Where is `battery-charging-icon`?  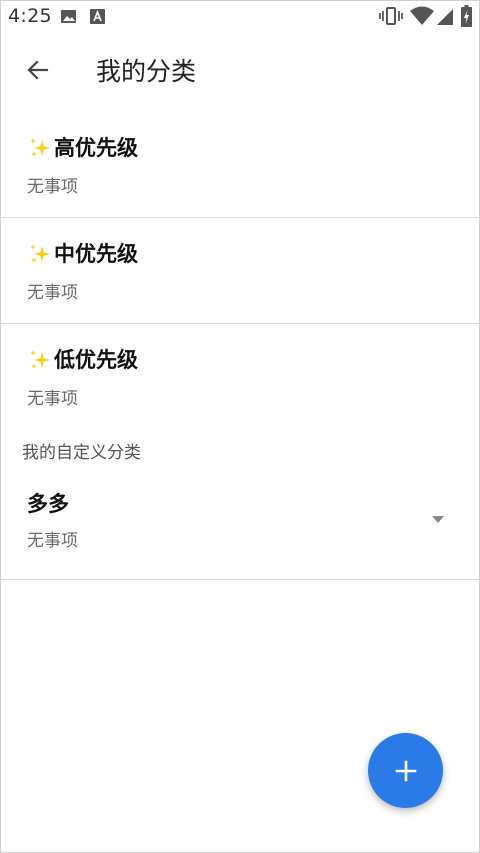 battery-charging-icon is located at coordinates (466, 16).